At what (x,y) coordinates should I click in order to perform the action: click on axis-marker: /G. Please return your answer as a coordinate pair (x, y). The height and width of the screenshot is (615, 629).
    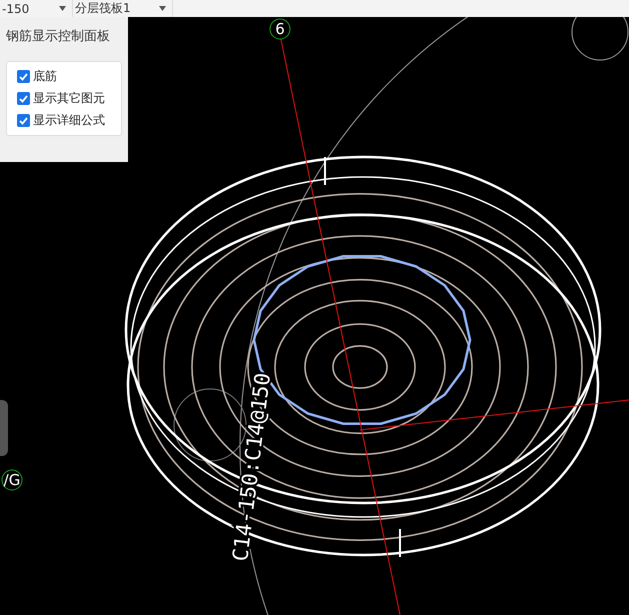
    Looking at the image, I should click on (12, 480).